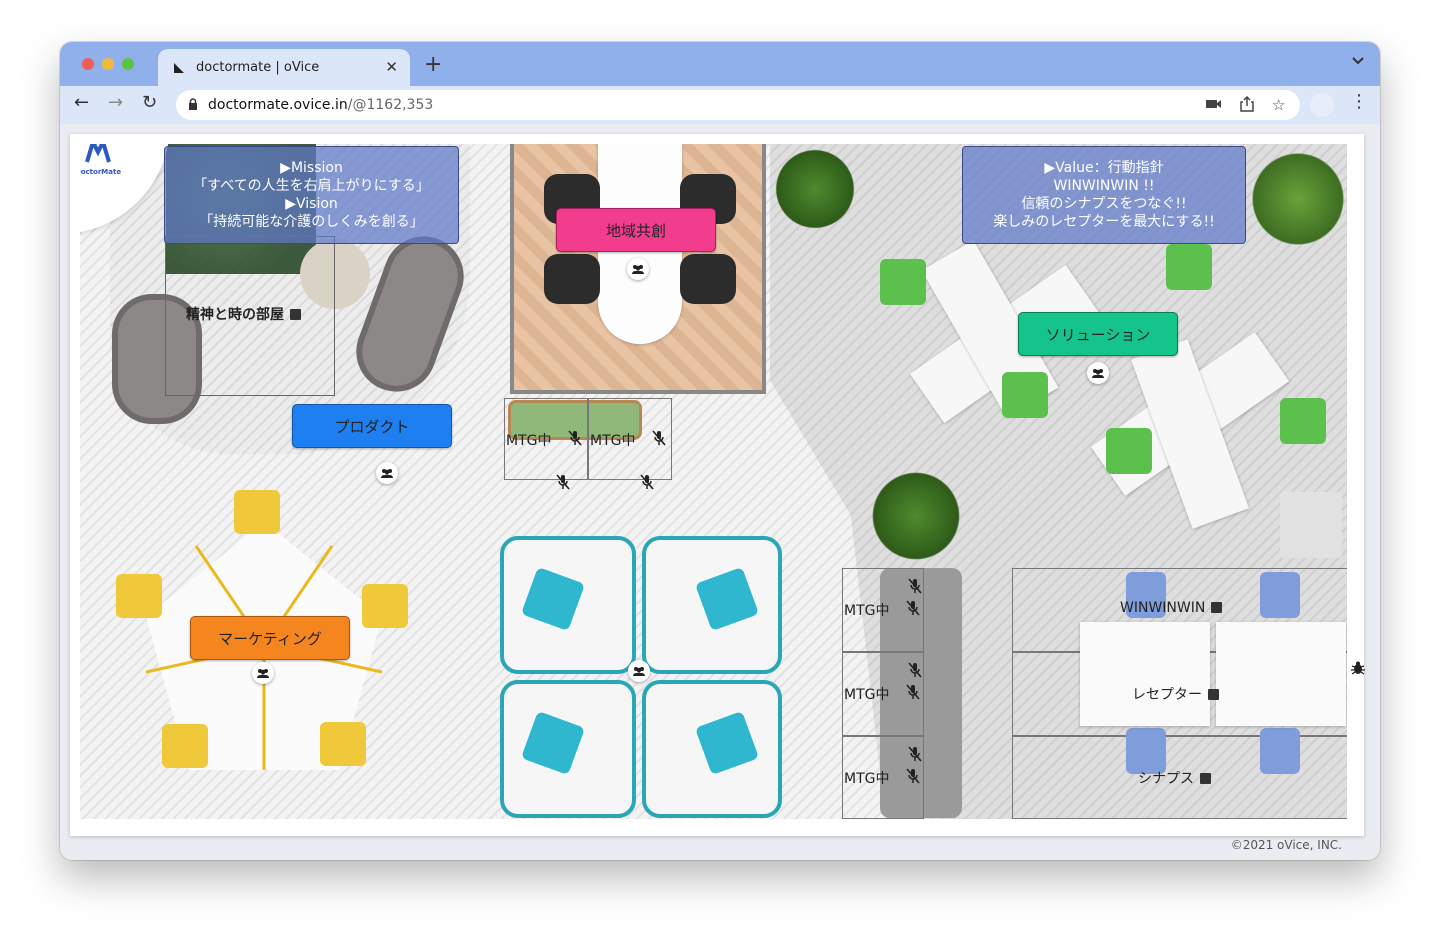  Describe the element at coordinates (101, 172) in the screenshot. I see `logo-text: DoctorMate` at that location.